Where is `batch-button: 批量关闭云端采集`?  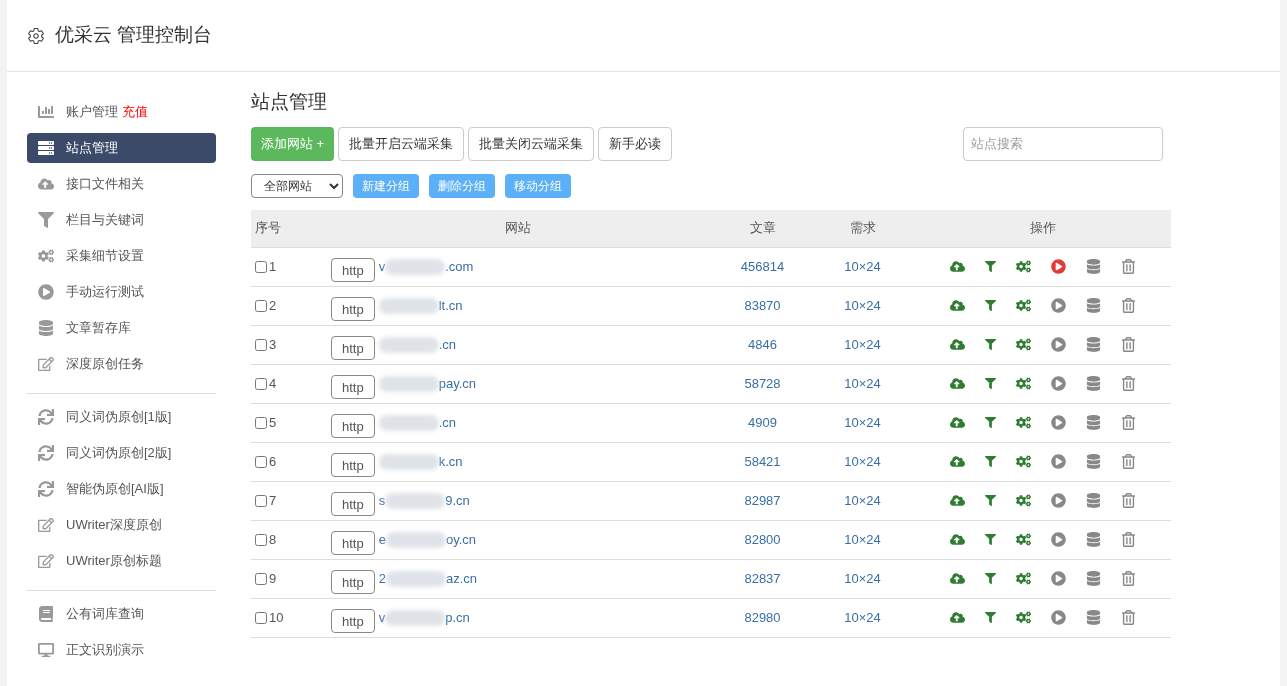
batch-button: 批量关闭云端采集 is located at coordinates (531, 143).